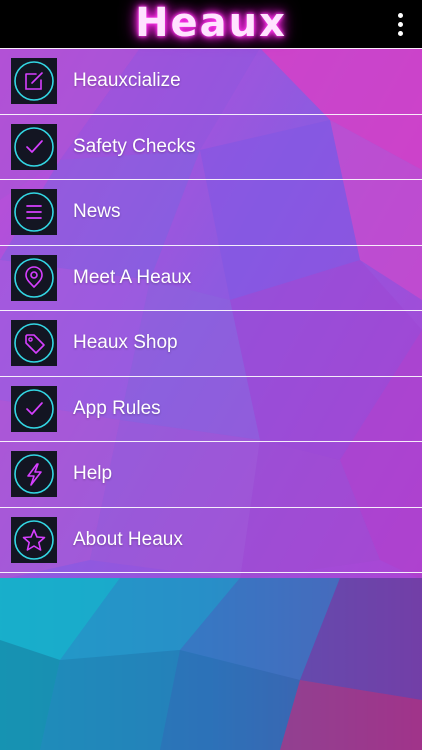 The image size is (422, 750). Describe the element at coordinates (34, 81) in the screenshot. I see `edit-icon` at that location.